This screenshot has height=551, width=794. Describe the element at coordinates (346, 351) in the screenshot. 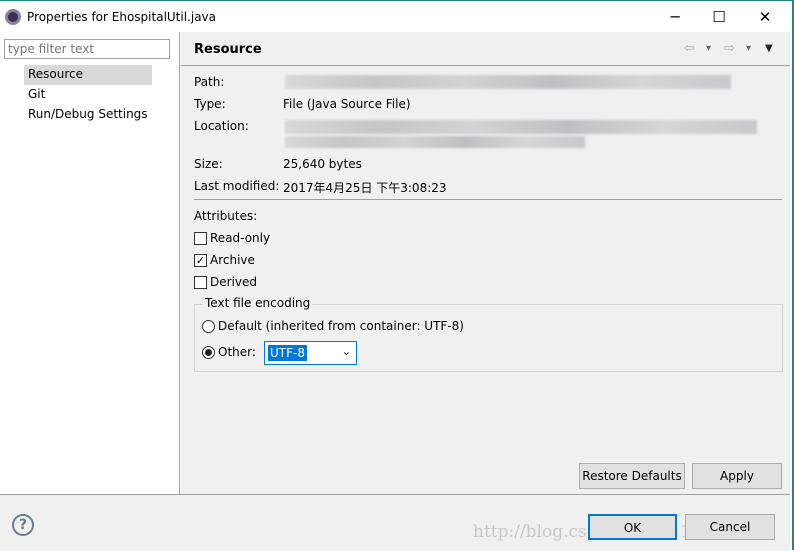

I see `chevron-down-icon: ⌄` at that location.